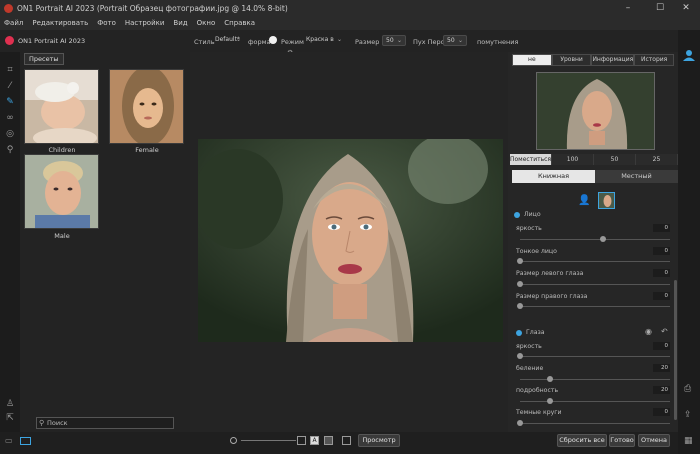  Describe the element at coordinates (145, 23) in the screenshot. I see `menu-settings: Настройки` at that location.